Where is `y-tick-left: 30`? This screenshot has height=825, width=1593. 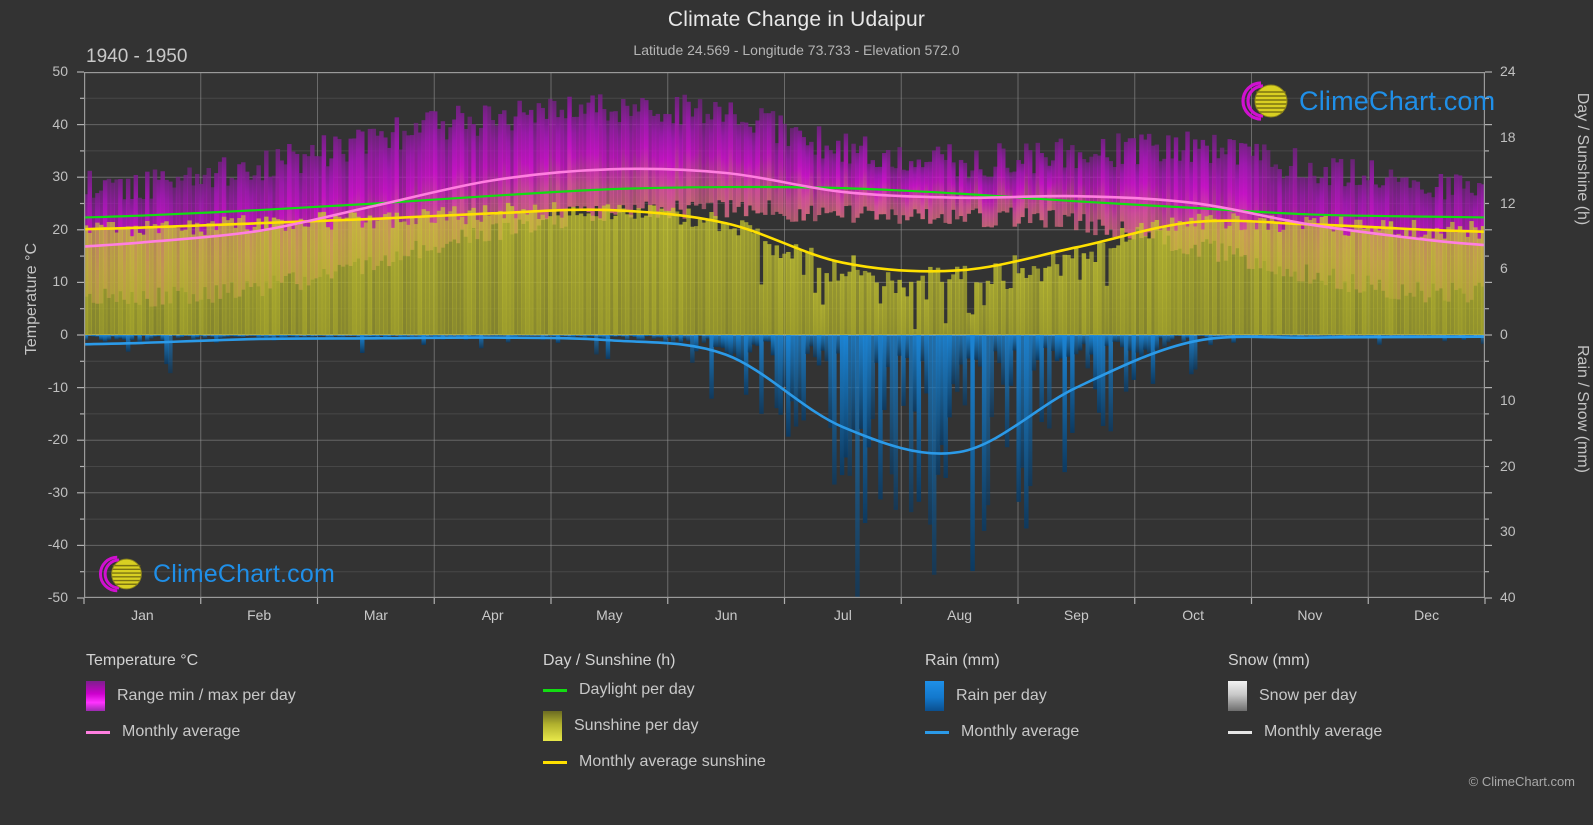 y-tick-left: 30 is located at coordinates (60, 176).